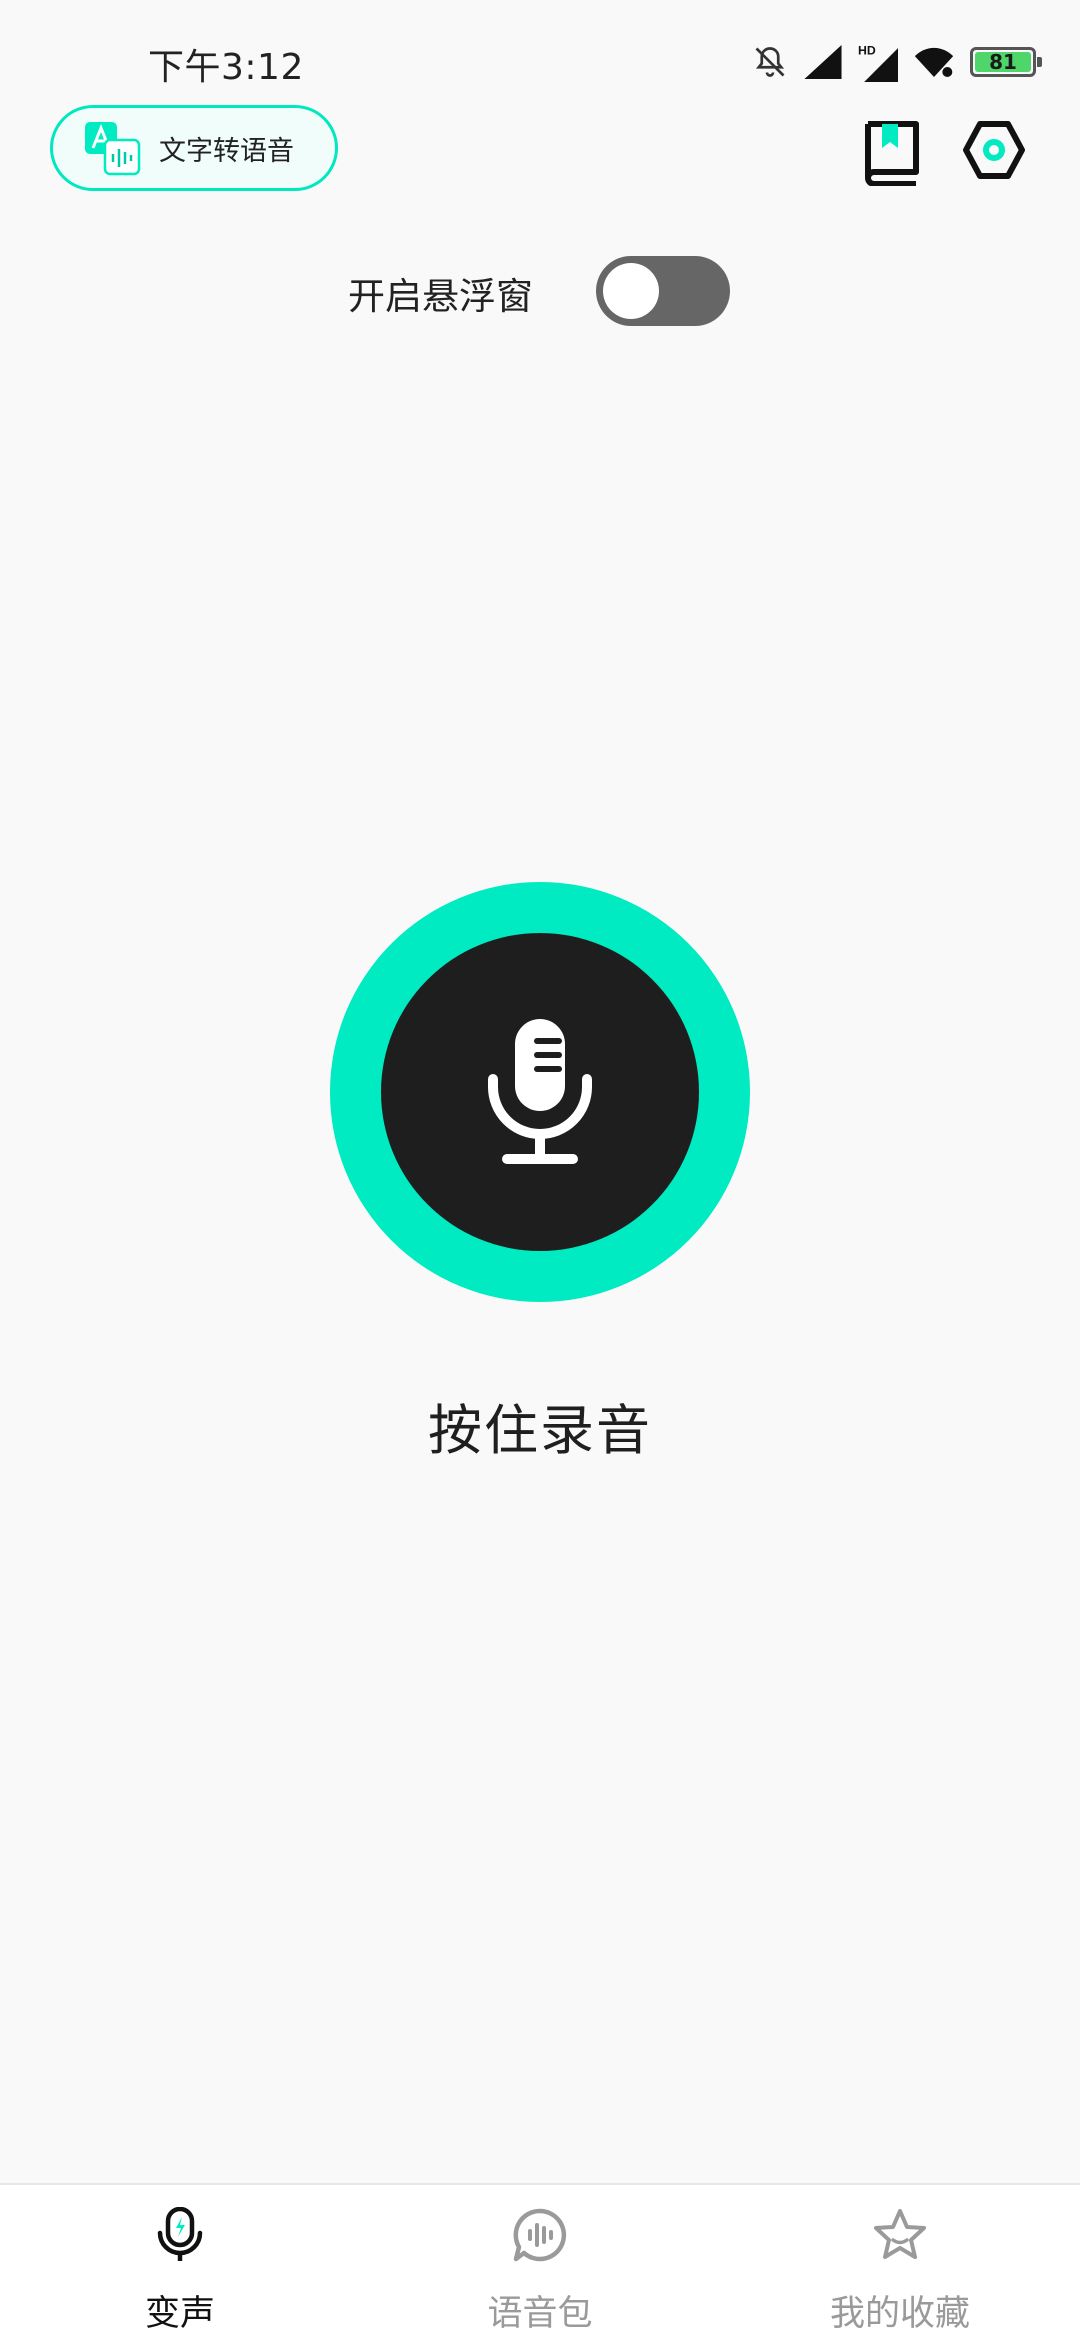 This screenshot has width=1080, height=2340. I want to click on battery-percent: 81, so click(1003, 62).